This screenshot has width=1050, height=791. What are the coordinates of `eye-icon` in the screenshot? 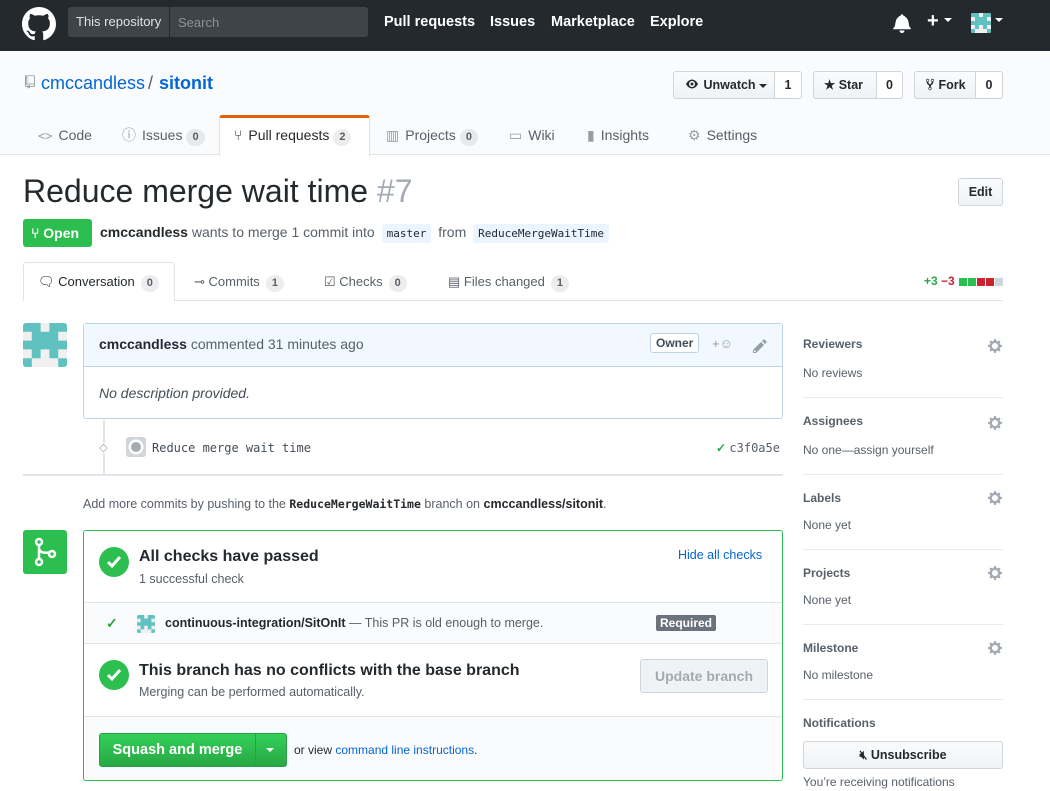 It's located at (692, 84).